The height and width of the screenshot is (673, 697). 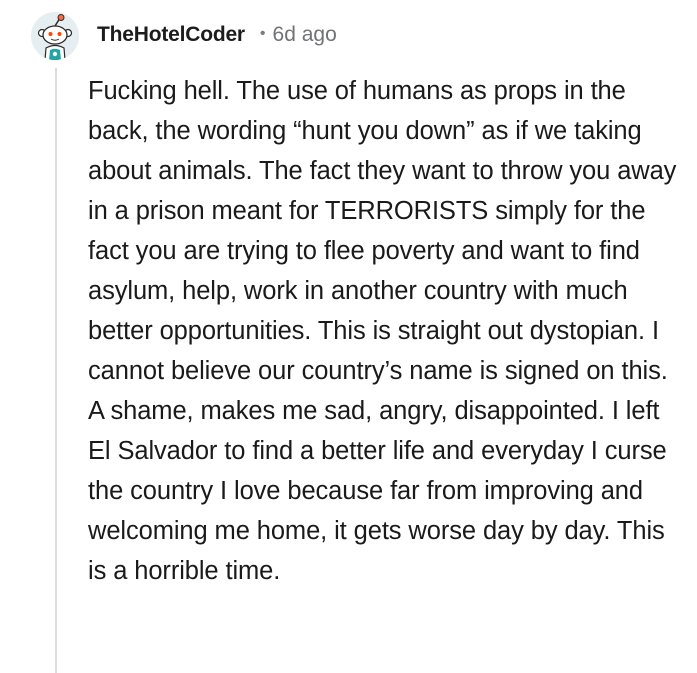 I want to click on reddit-snoo-avatar-icon, so click(x=55, y=37).